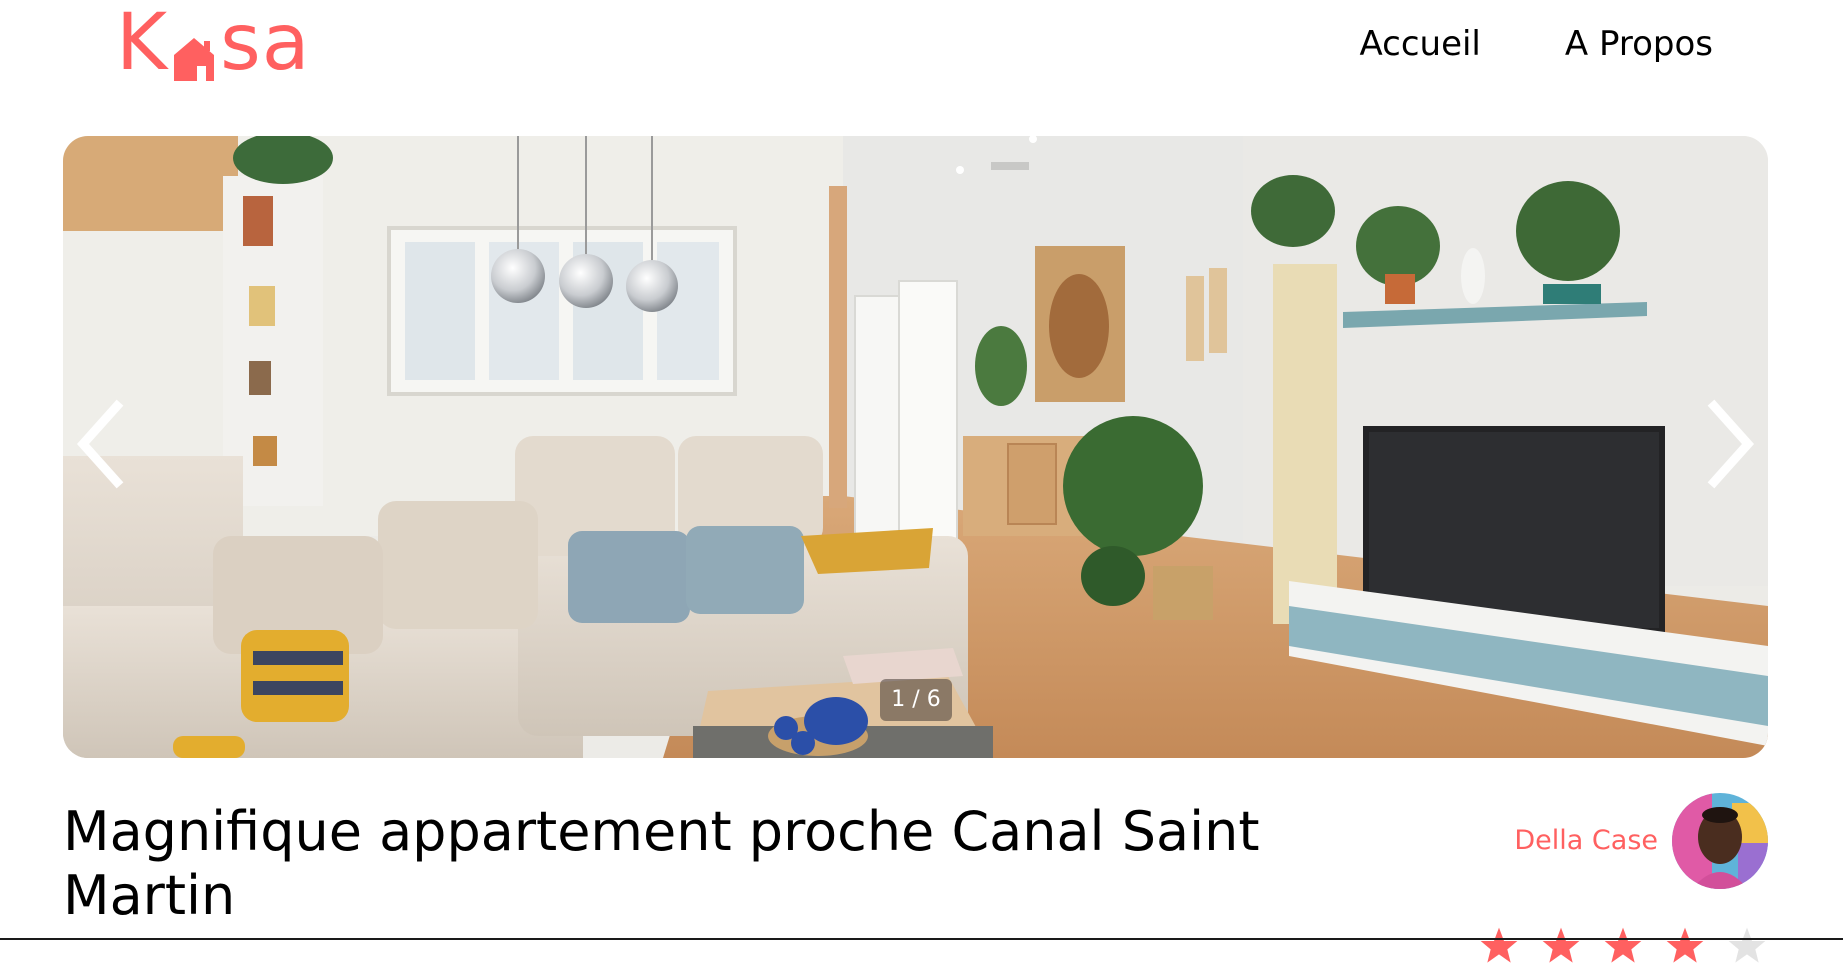 This screenshot has height=966, width=1843. Describe the element at coordinates (265, 44) in the screenshot. I see `logo-letters-sa: sa` at that location.